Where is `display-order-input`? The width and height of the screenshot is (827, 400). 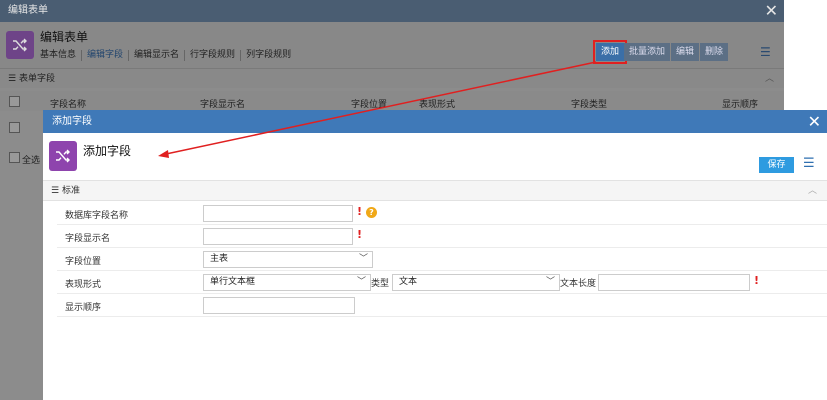
display-order-input is located at coordinates (279, 305).